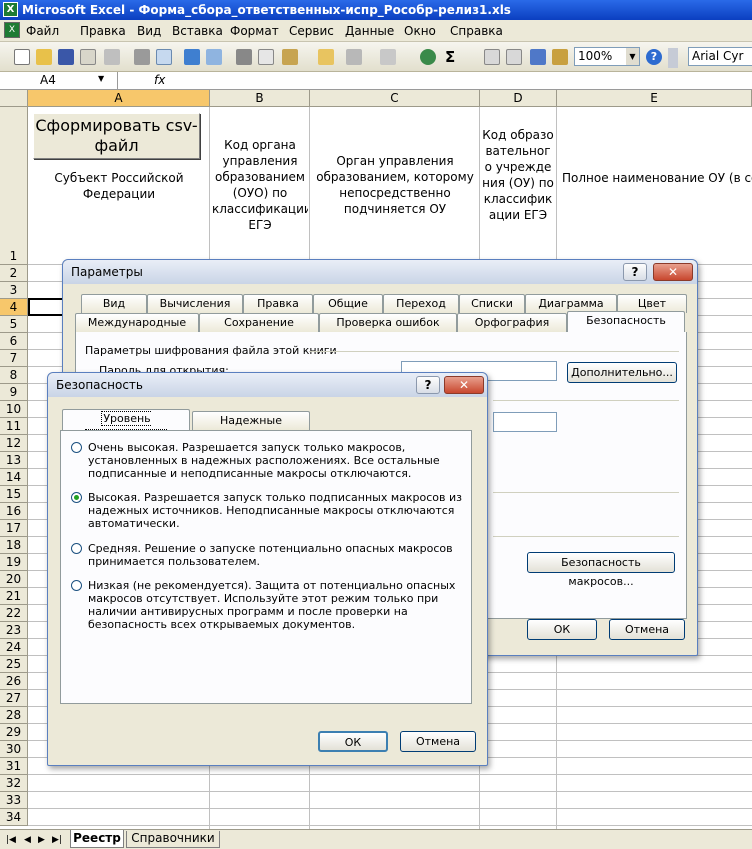 Image resolution: width=752 pixels, height=849 pixels. I want to click on menu-view: Вид, so click(149, 31).